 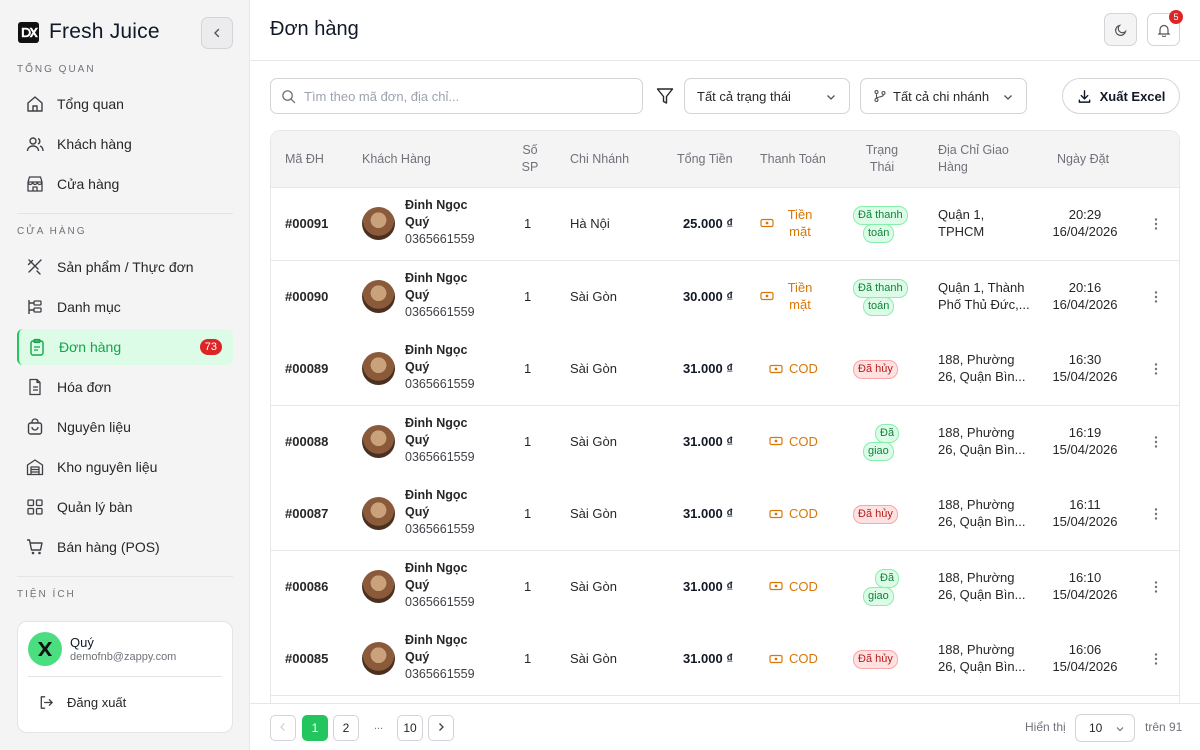 What do you see at coordinates (35, 307) in the screenshot?
I see `category-icon` at bounding box center [35, 307].